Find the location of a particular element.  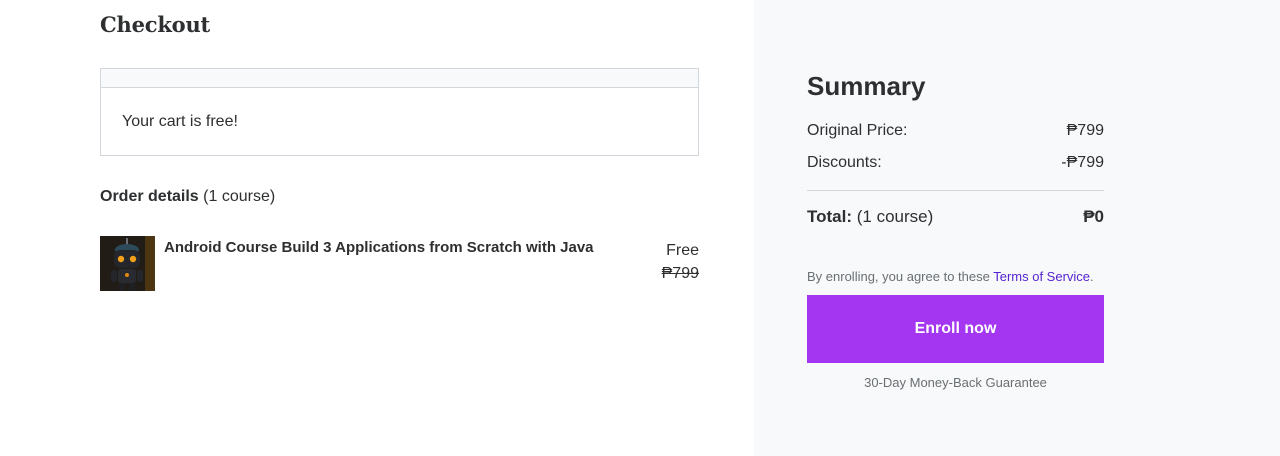

original-price-value: ₱799 is located at coordinates (1085, 130).